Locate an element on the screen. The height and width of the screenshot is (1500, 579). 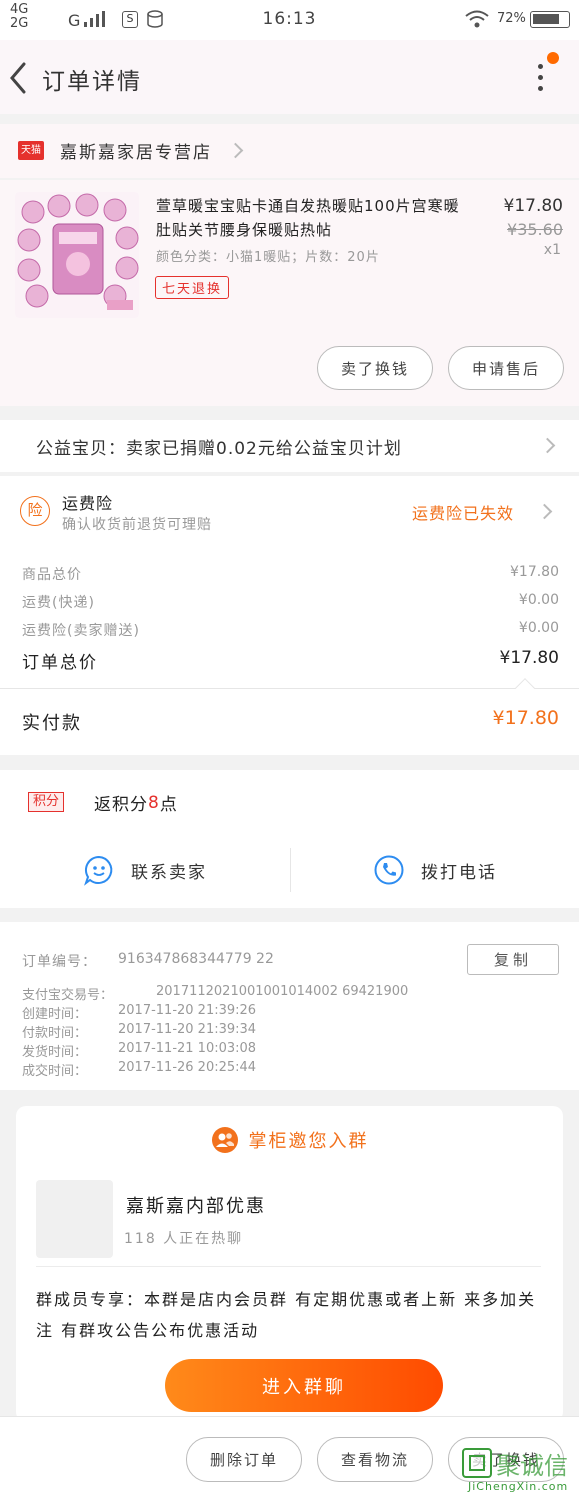
order-number-value: 916347868344779 22 is located at coordinates (196, 959).